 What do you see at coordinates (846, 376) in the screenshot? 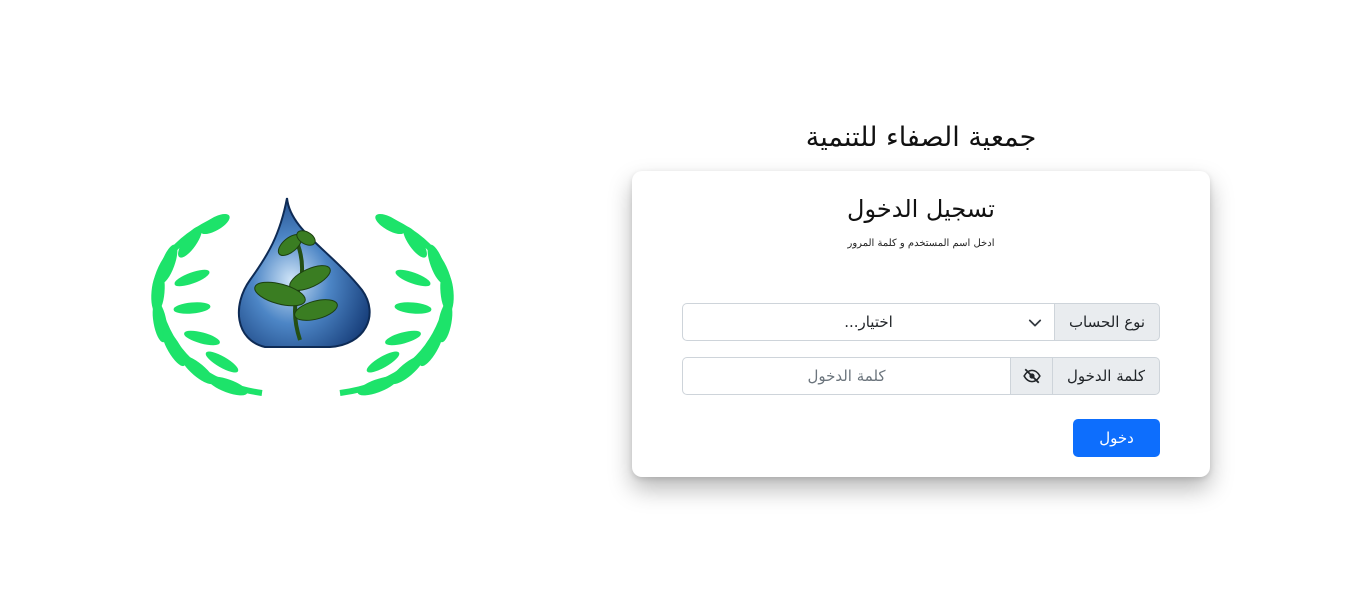
I see `password-input` at bounding box center [846, 376].